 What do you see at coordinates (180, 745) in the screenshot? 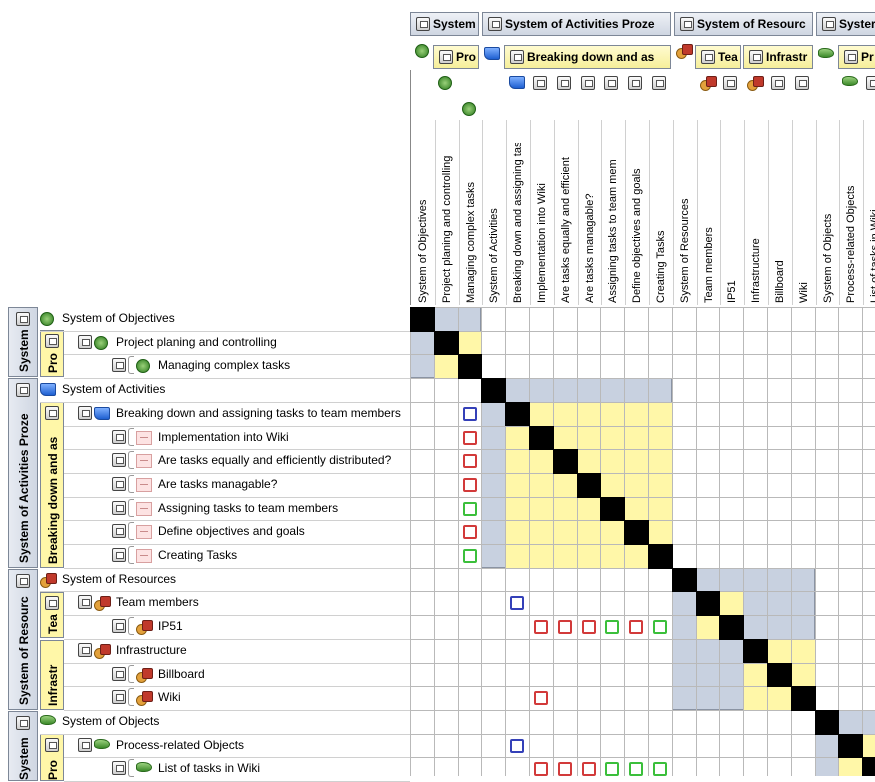
I see `row-label: Process-related Objects` at bounding box center [180, 745].